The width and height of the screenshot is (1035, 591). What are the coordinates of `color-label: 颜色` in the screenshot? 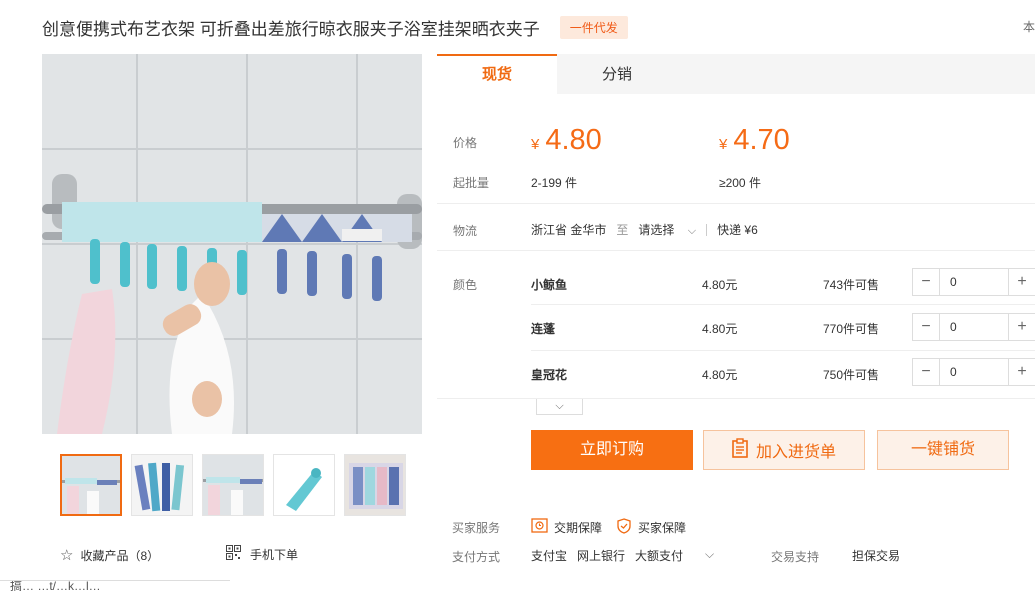 It's located at (465, 285).